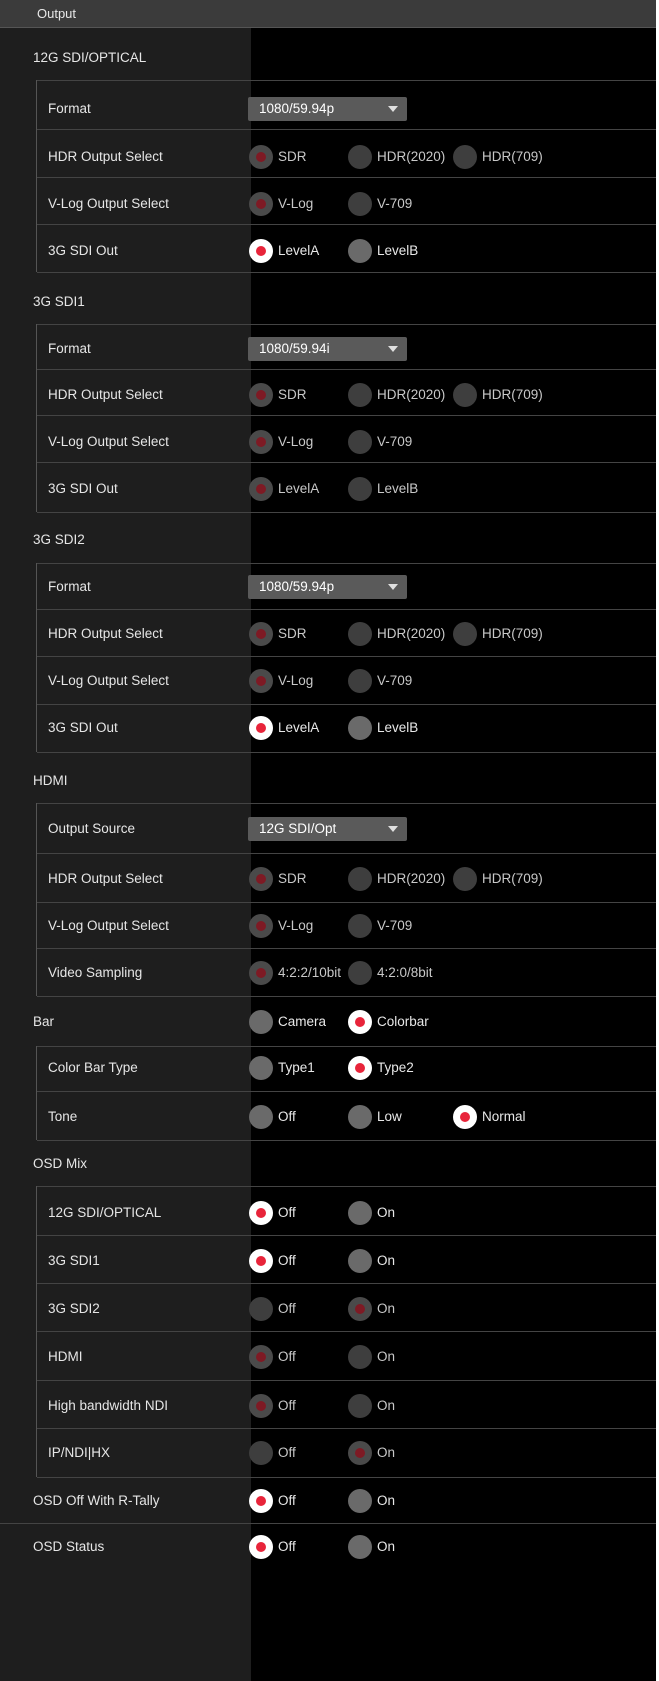  Describe the element at coordinates (327, 829) in the screenshot. I see `hdmi-output-source-dropdown: 12G SDI/Opt` at that location.